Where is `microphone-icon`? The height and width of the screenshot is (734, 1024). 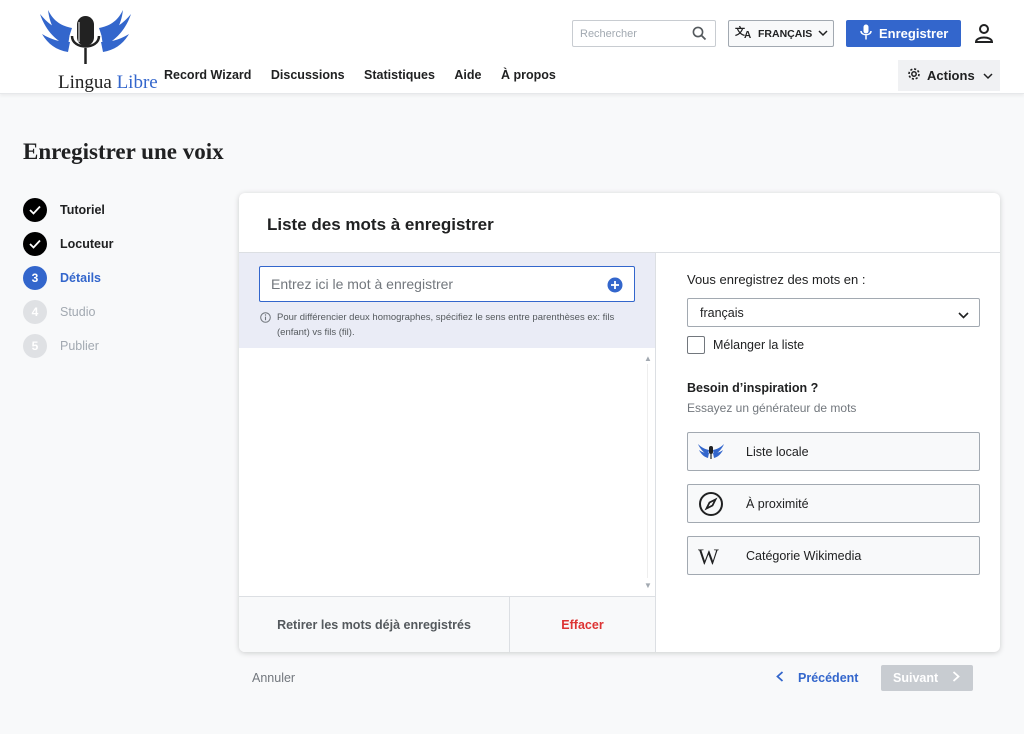 microphone-icon is located at coordinates (866, 33).